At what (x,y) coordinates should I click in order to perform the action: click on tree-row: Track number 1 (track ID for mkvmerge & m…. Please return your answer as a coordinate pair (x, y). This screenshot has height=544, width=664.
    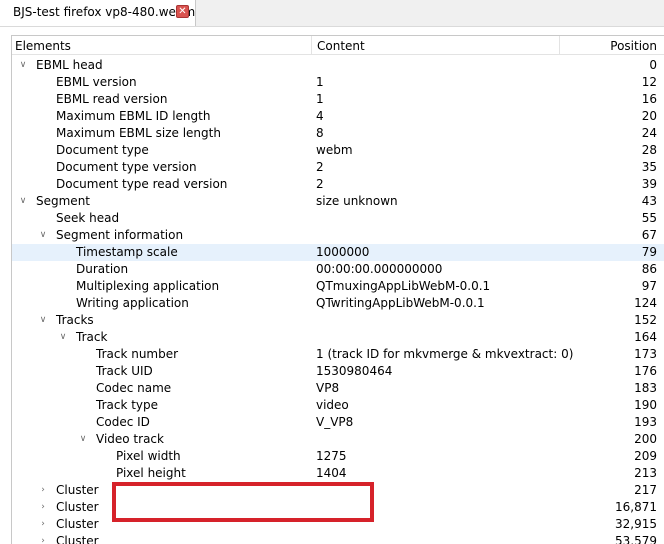
    Looking at the image, I should click on (338, 354).